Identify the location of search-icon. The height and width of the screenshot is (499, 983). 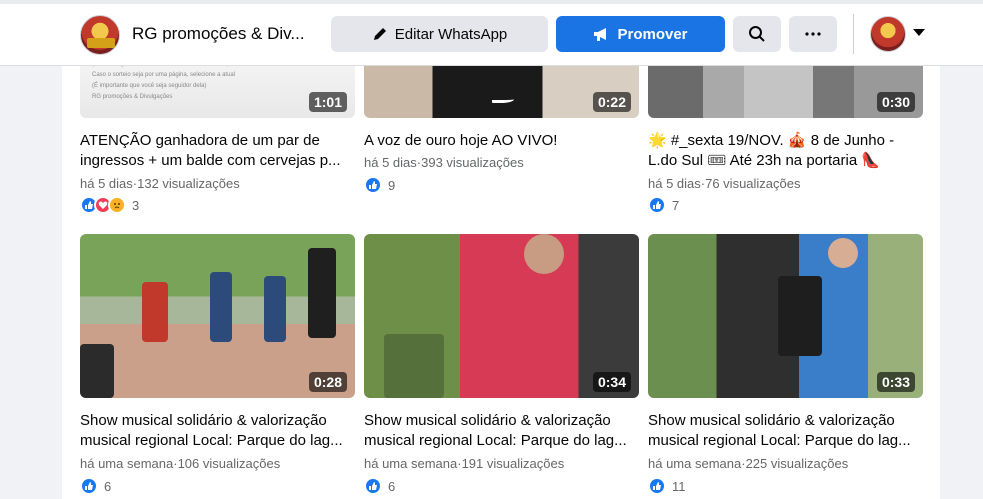
(757, 34).